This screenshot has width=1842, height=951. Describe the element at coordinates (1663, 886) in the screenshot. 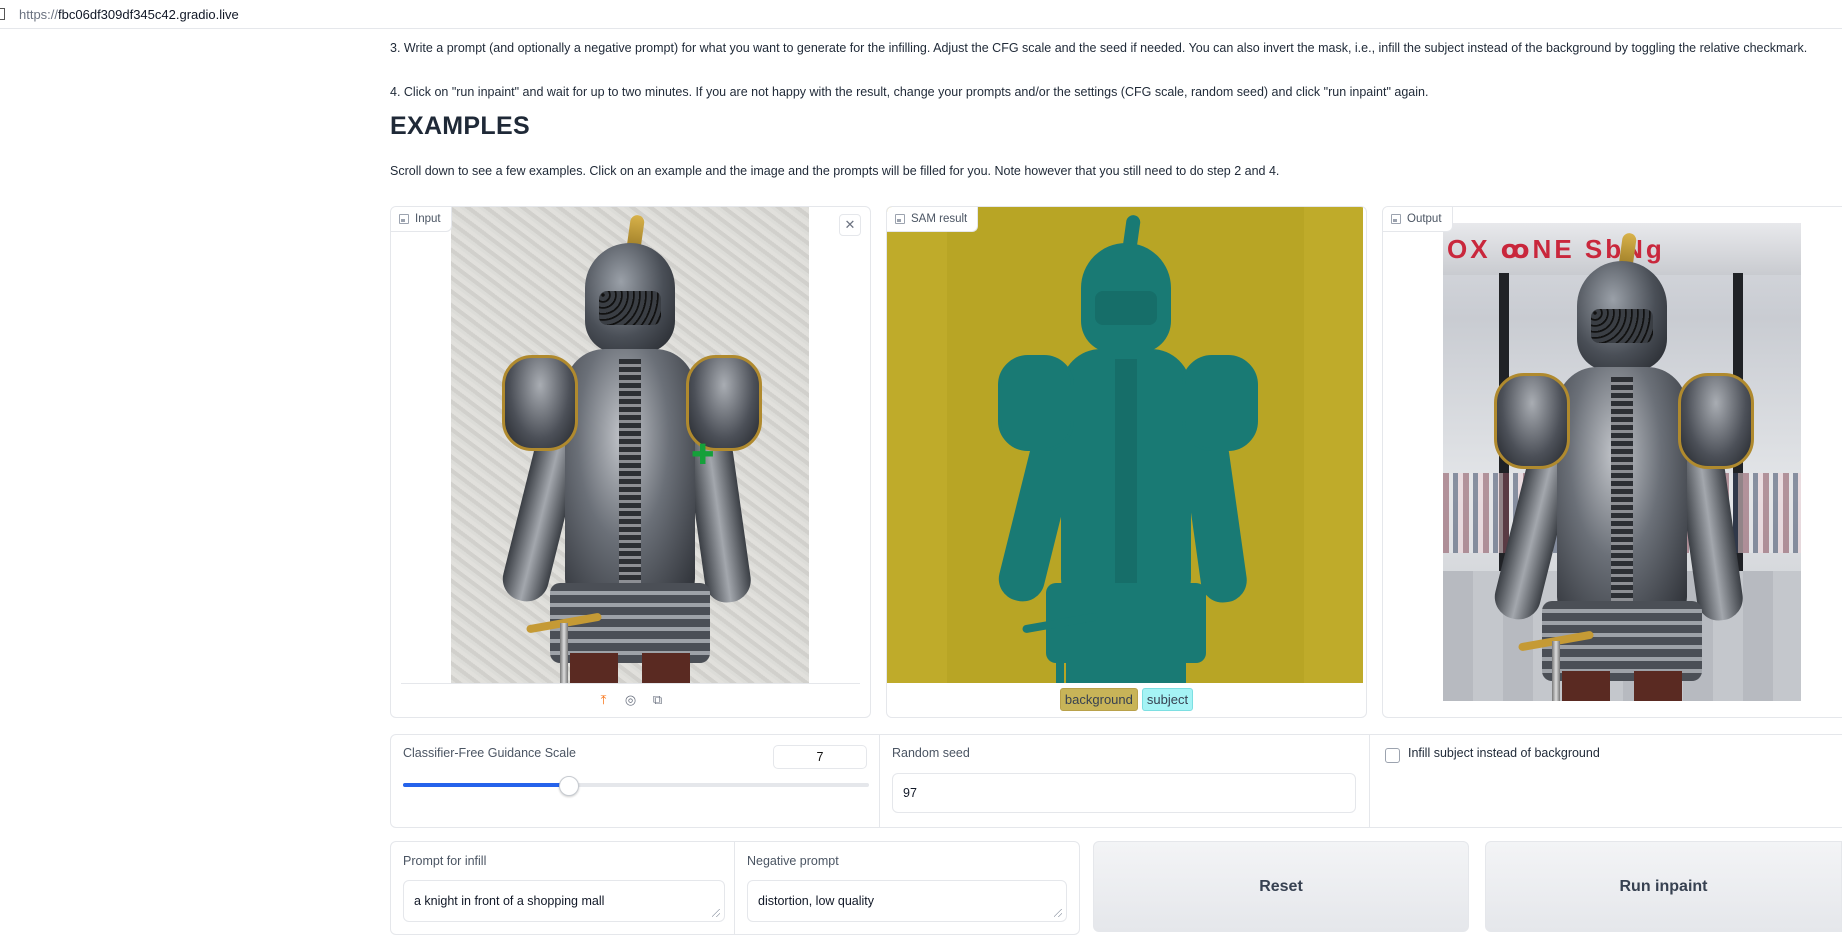

I see `run-inpaint-button: Run inpaint` at that location.